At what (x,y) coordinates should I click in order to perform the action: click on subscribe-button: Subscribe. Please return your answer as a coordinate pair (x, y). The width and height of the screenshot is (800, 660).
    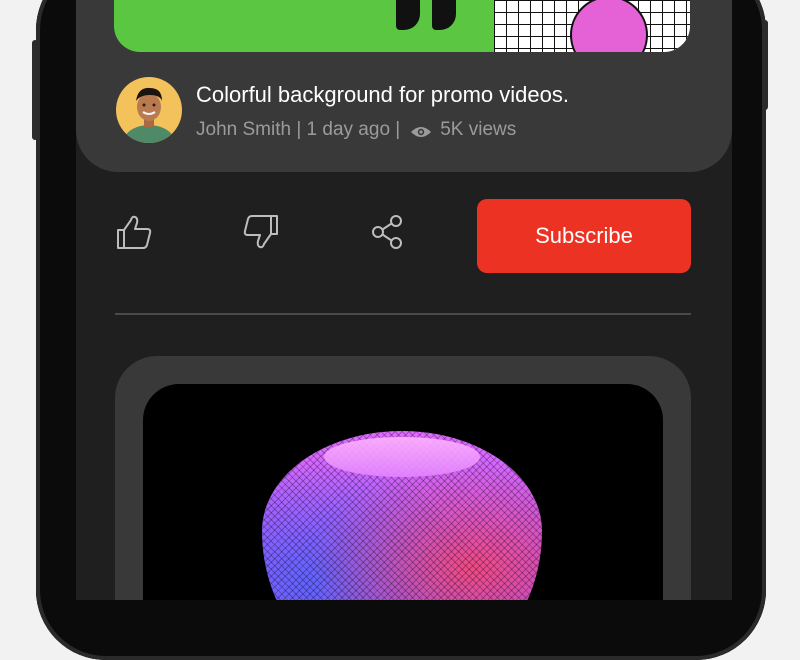
    Looking at the image, I should click on (584, 236).